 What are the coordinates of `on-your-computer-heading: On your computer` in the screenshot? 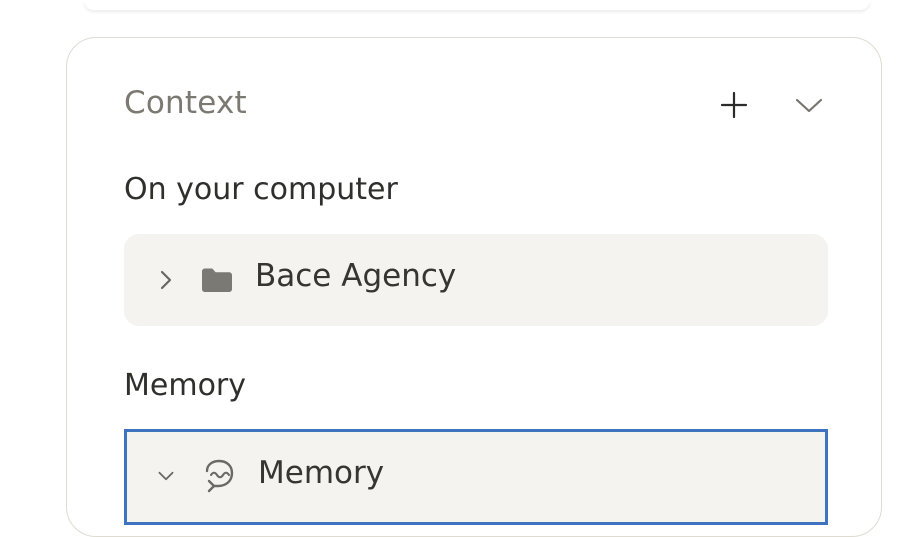 It's located at (261, 189).